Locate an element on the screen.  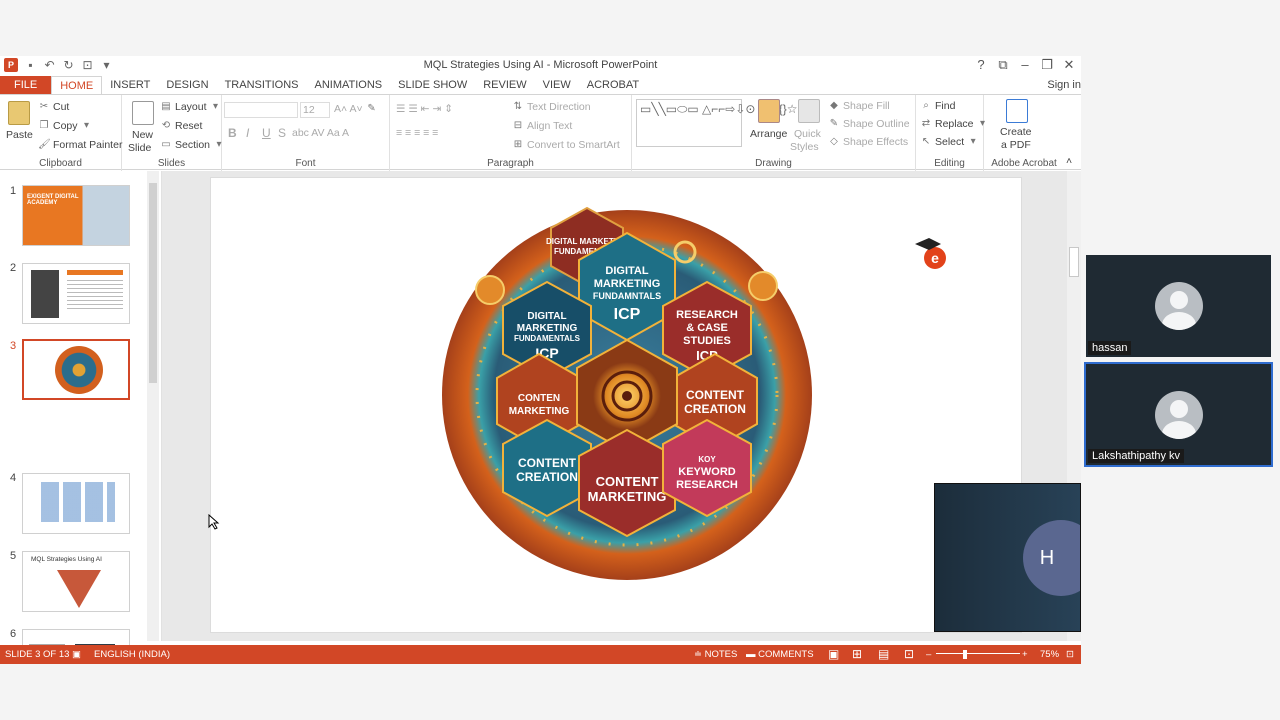
italic-button: I is located at coordinates (247, 133).